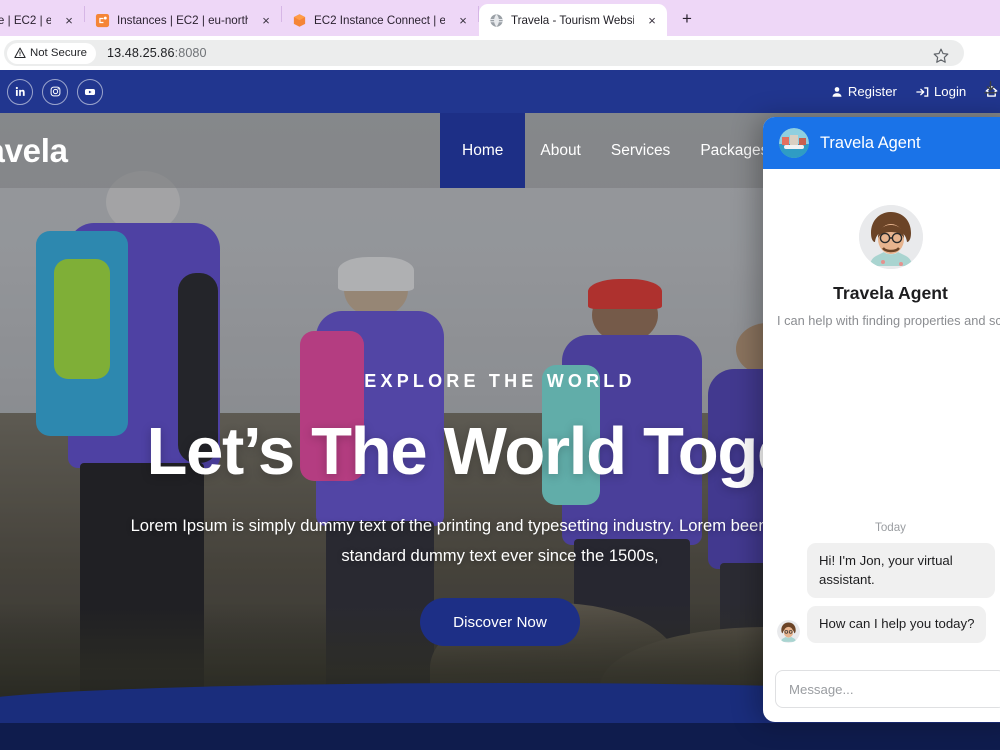 The height and width of the screenshot is (750, 1000). I want to click on aws-ec2-icon, so click(102, 20).